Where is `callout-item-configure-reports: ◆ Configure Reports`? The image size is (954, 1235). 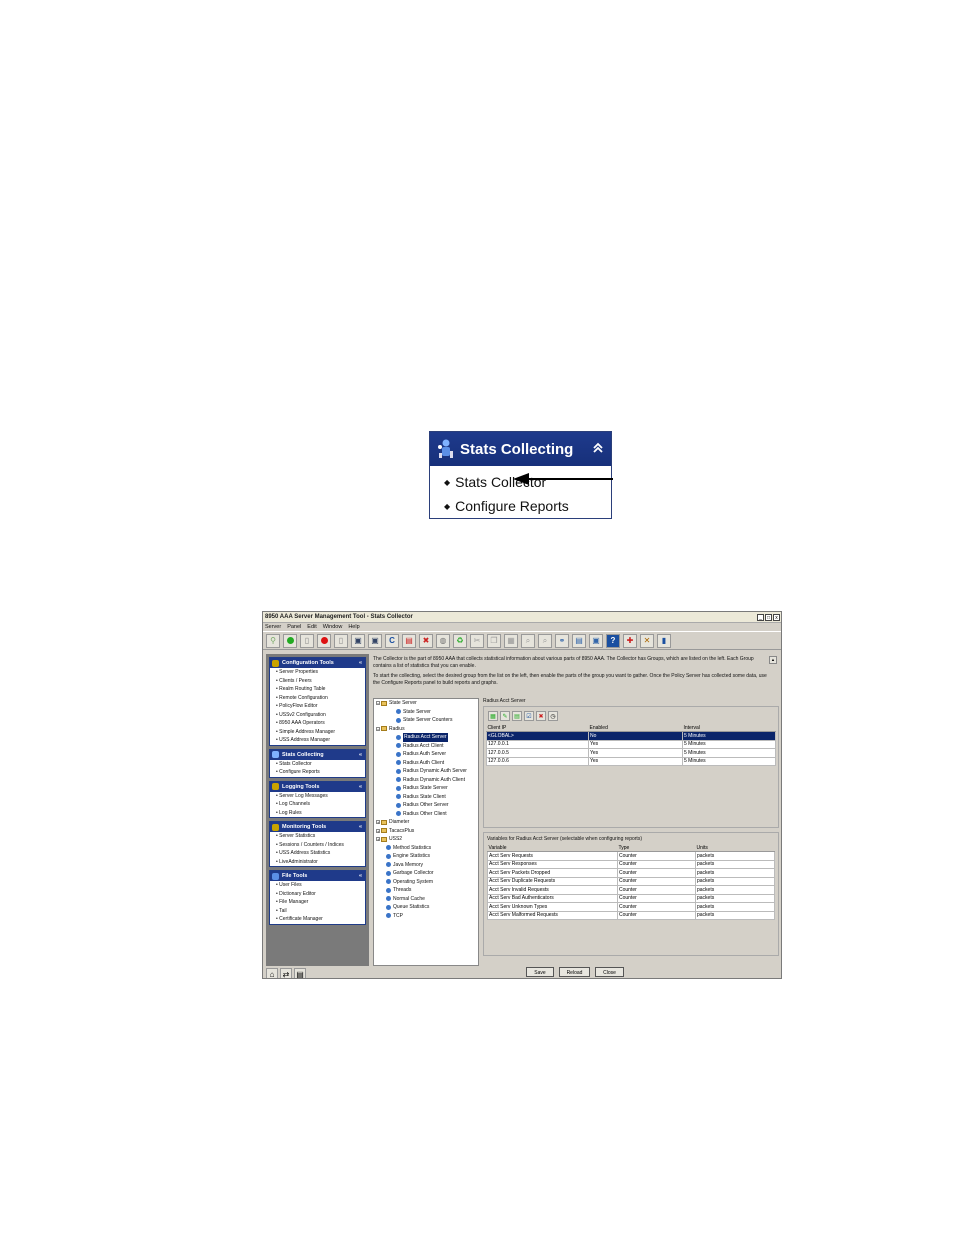 callout-item-configure-reports: ◆ Configure Reports is located at coordinates (527, 506).